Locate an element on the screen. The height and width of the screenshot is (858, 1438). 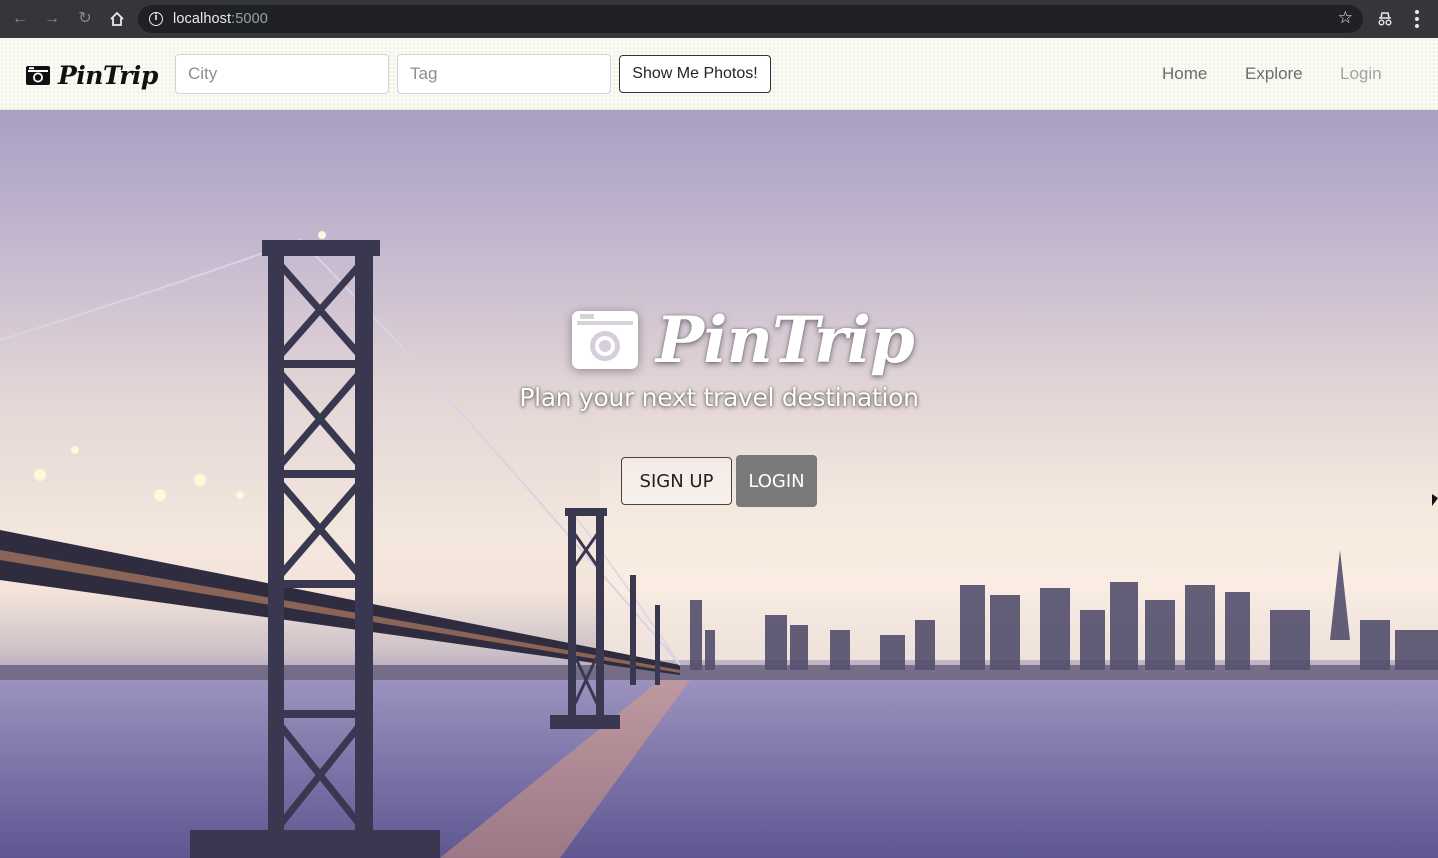
bookmark-star-icon: ☆ is located at coordinates (1345, 18).